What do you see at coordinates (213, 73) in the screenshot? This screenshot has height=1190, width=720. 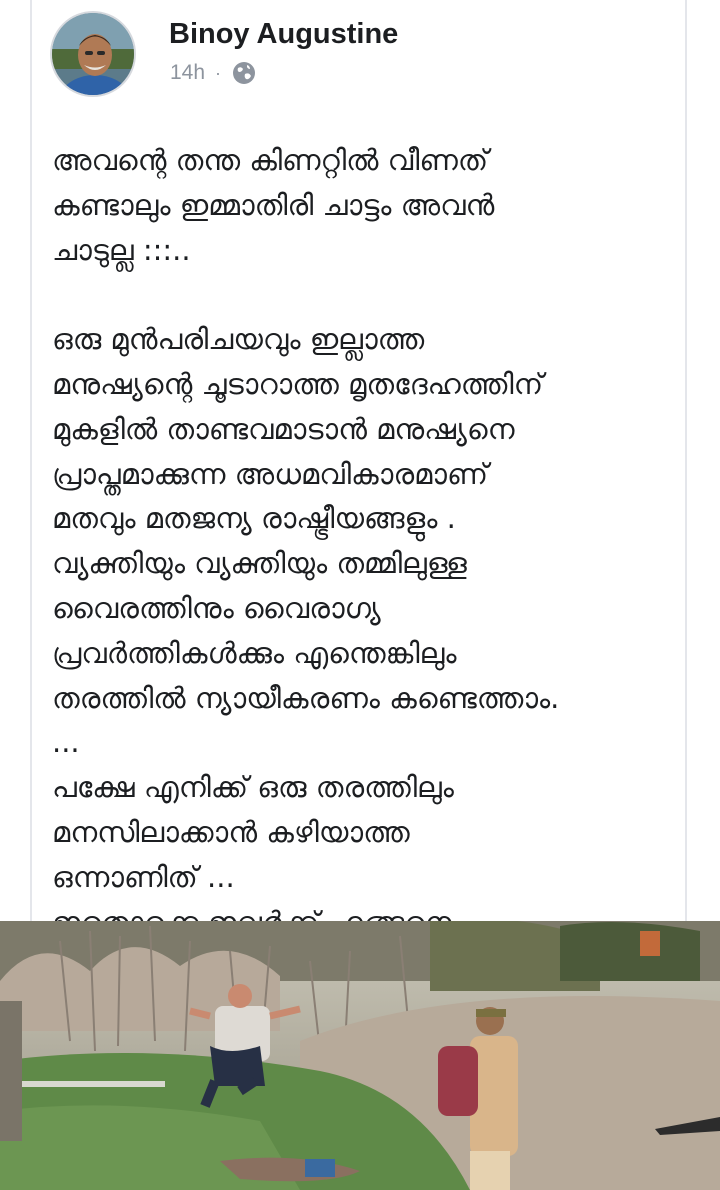 I see `post-meta: 14h ·` at bounding box center [213, 73].